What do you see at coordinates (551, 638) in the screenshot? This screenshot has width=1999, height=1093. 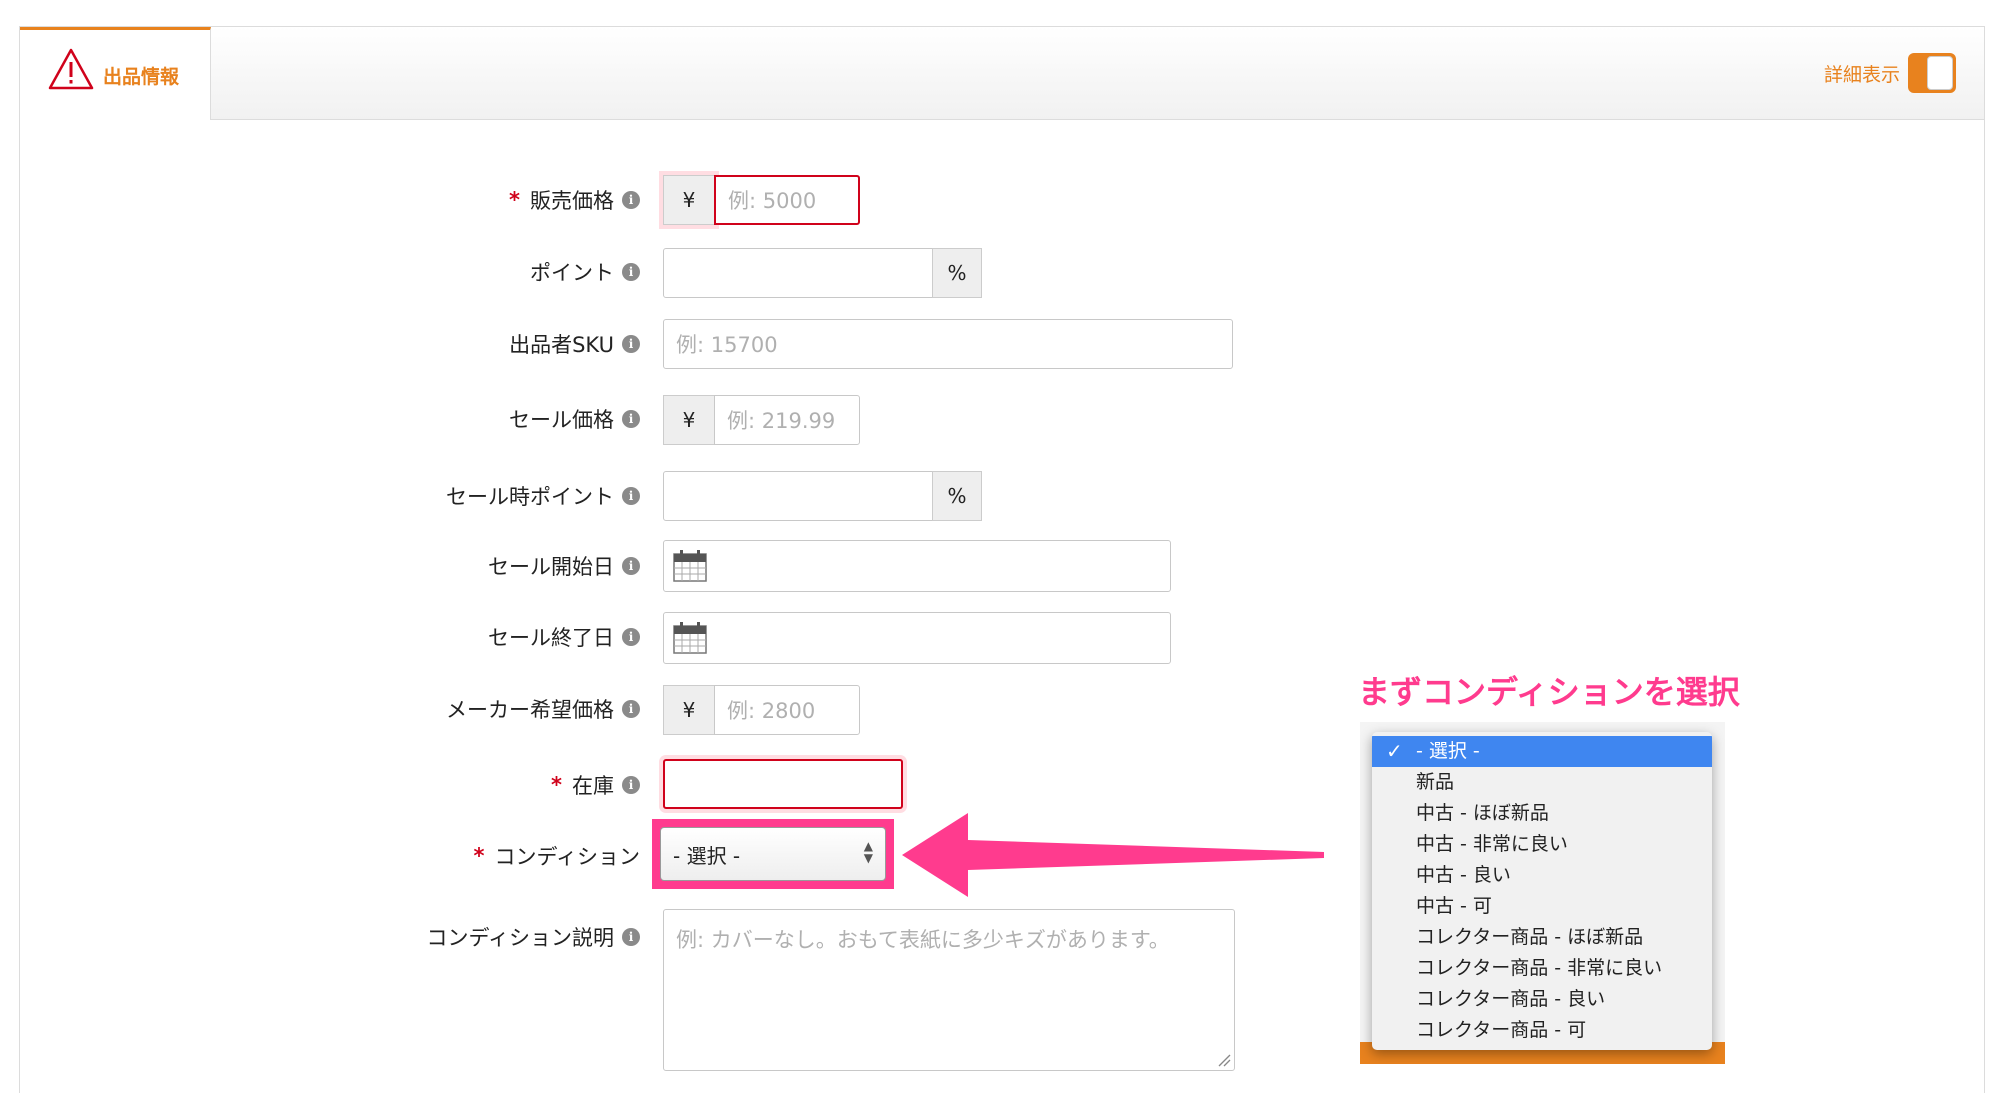 I see `sale-end-label-text: セール終了日` at bounding box center [551, 638].